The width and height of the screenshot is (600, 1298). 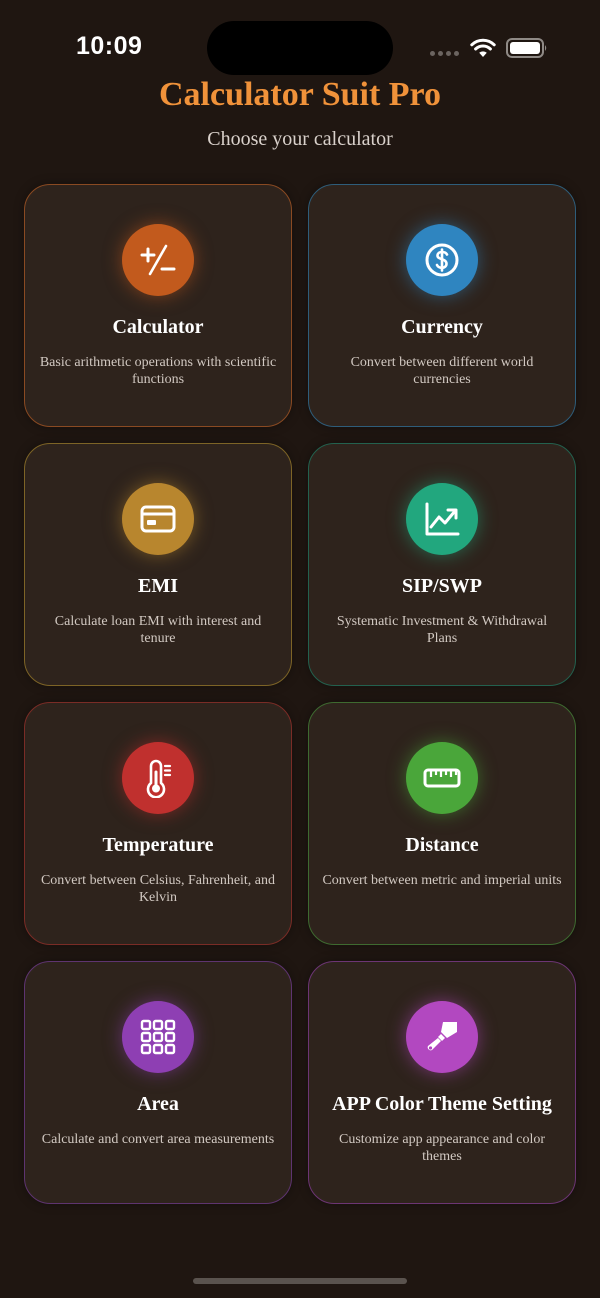 I want to click on dynamic-island, so click(x=300, y=48).